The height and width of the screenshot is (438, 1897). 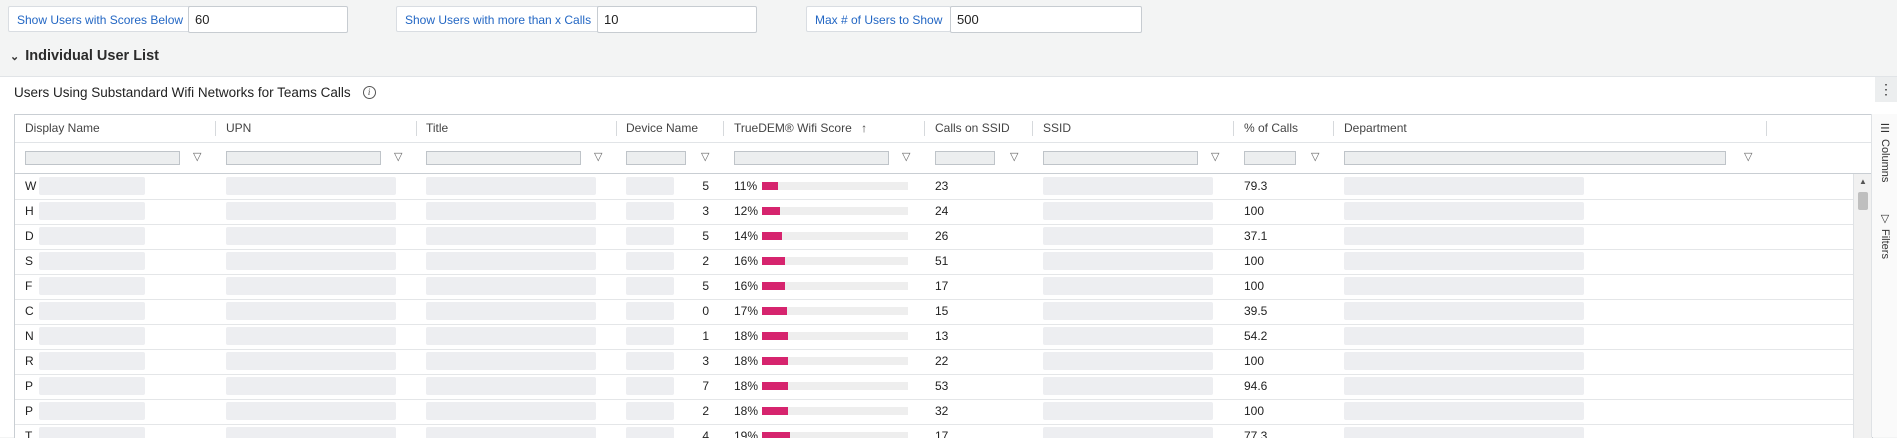 What do you see at coordinates (1120, 158) in the screenshot?
I see `filter-ssid` at bounding box center [1120, 158].